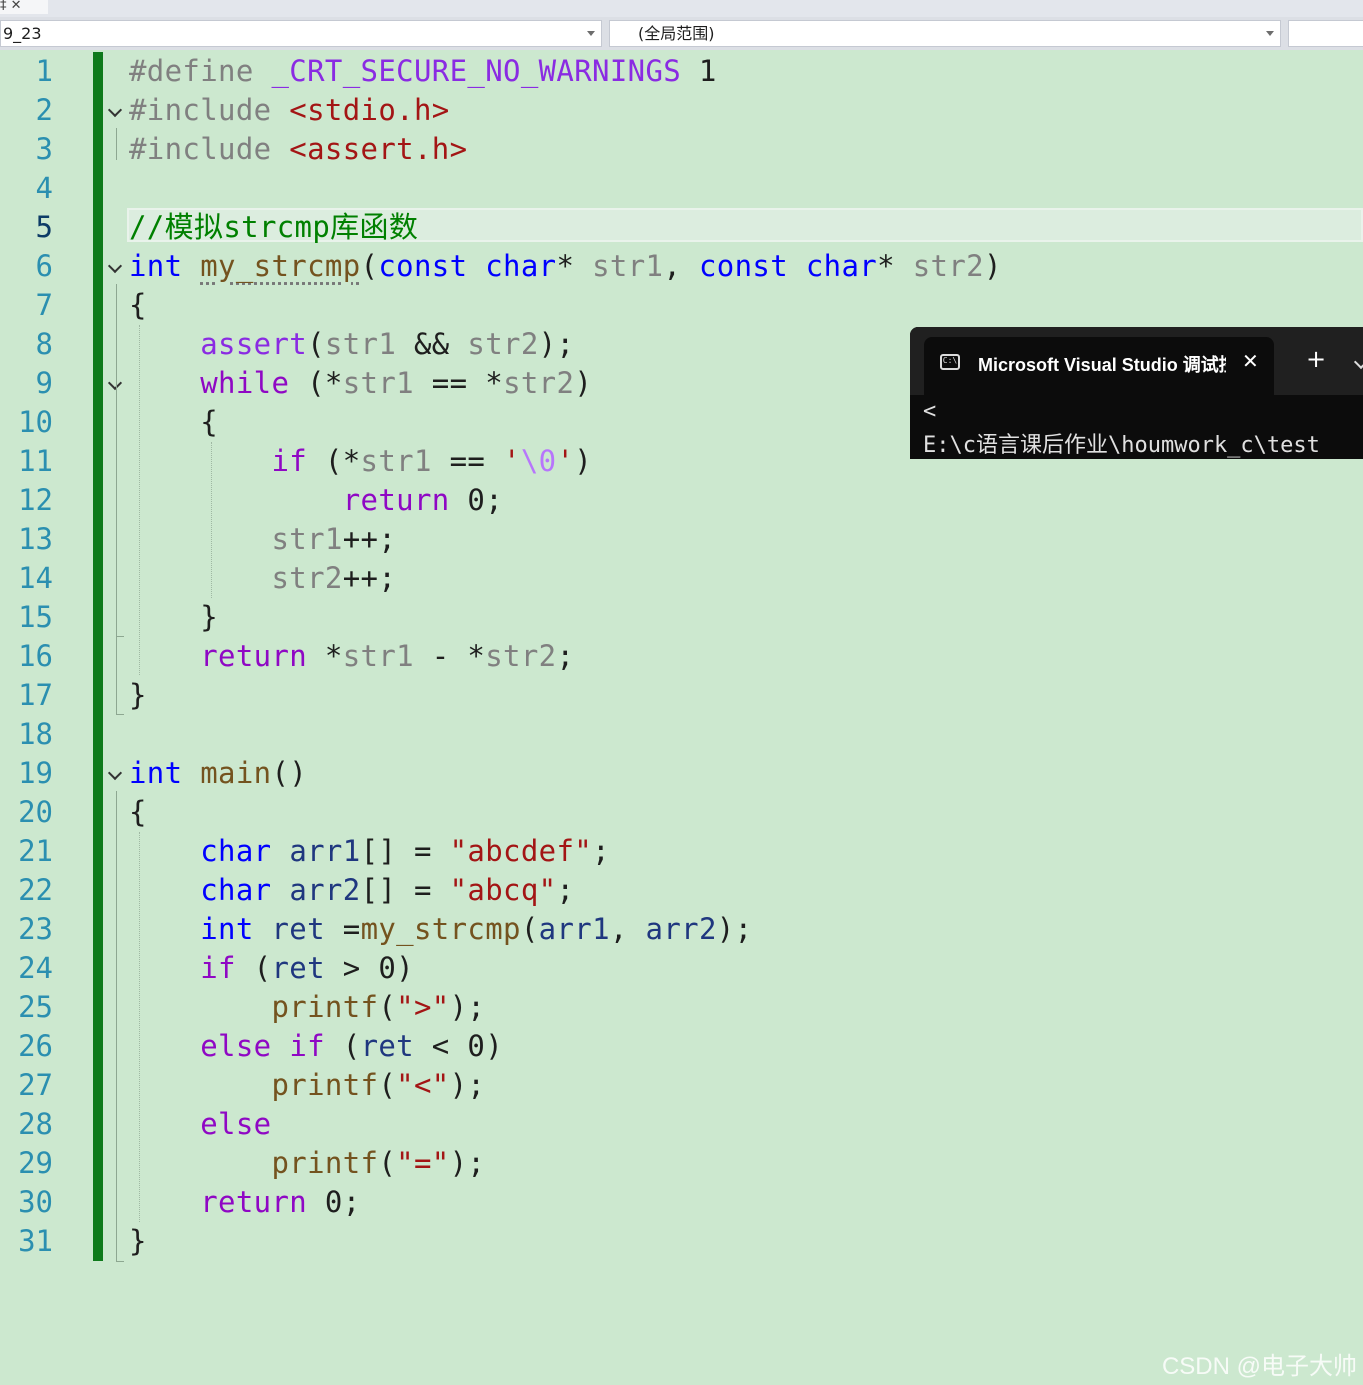  What do you see at coordinates (236, 773) in the screenshot?
I see `token: main` at bounding box center [236, 773].